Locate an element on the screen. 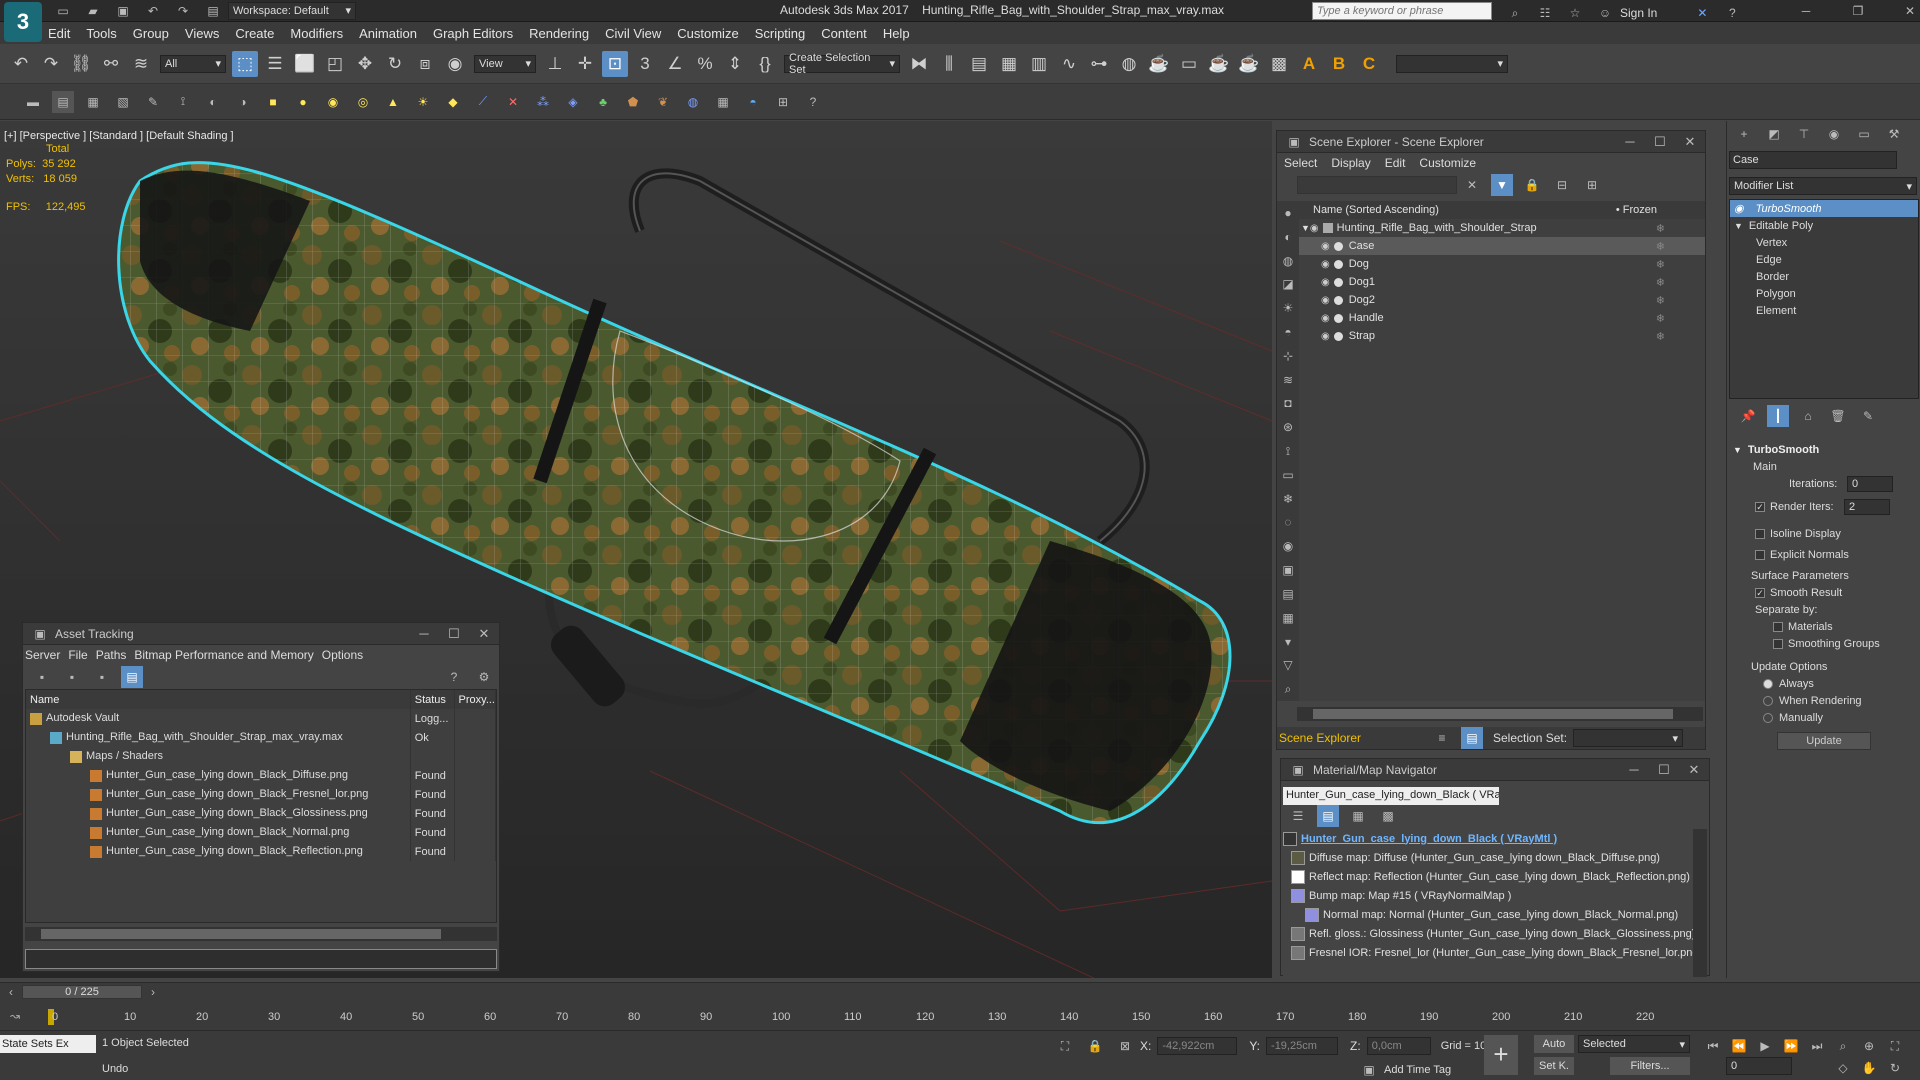  menu-animation: Animation is located at coordinates (388, 33).